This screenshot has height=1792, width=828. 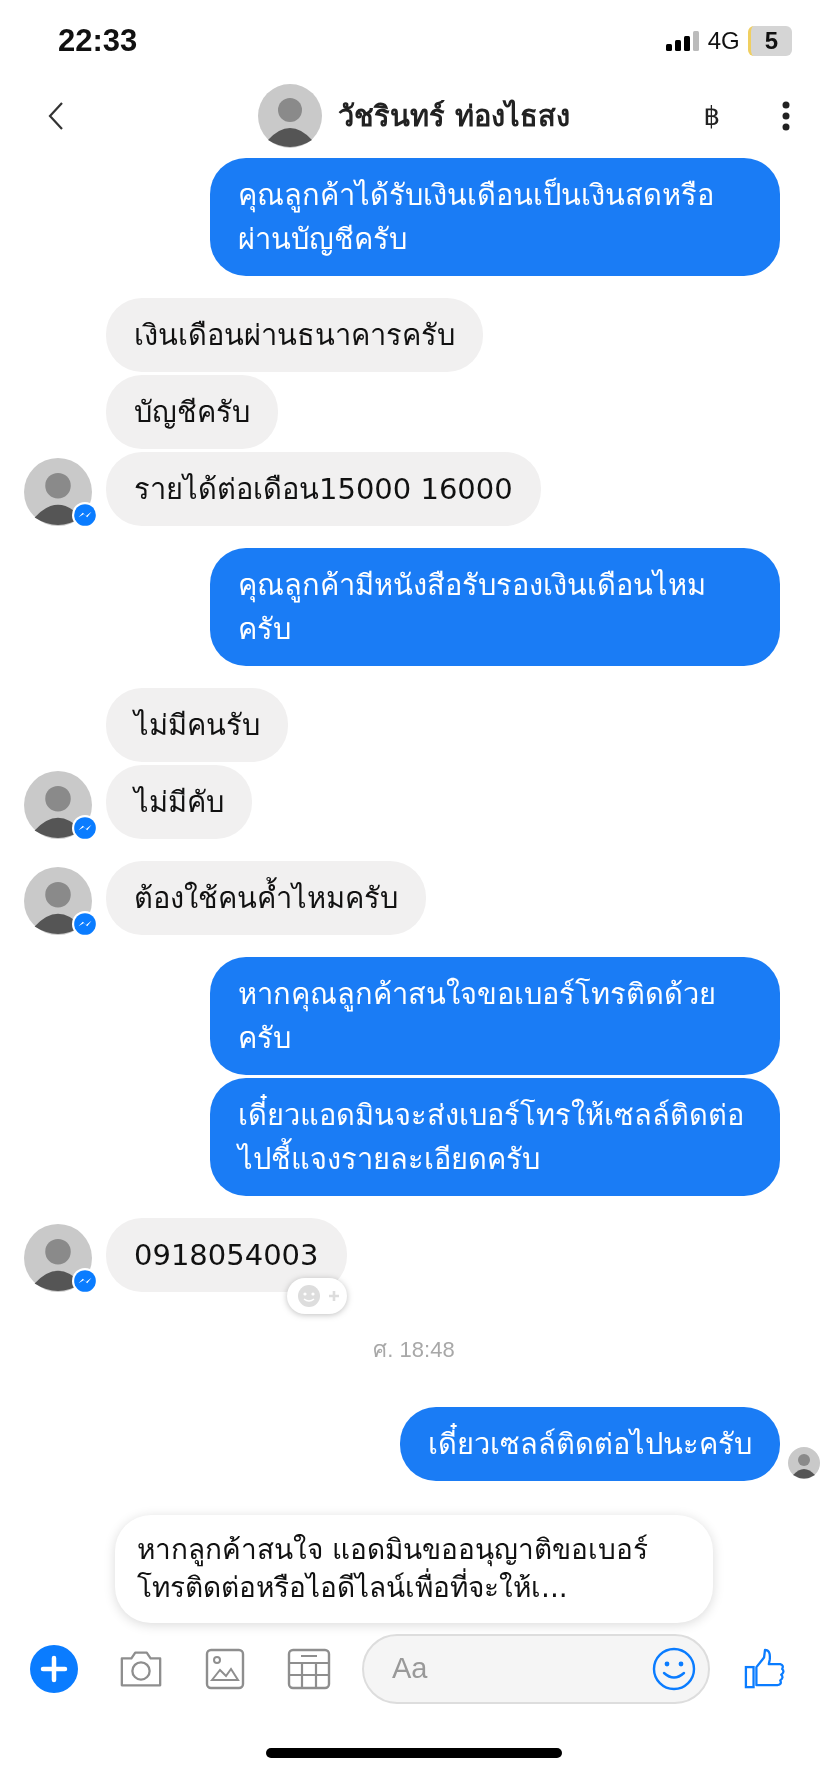 What do you see at coordinates (294, 335) in the screenshot?
I see `message-bubble: เงินเดือนผ่านธนาคารครับ` at bounding box center [294, 335].